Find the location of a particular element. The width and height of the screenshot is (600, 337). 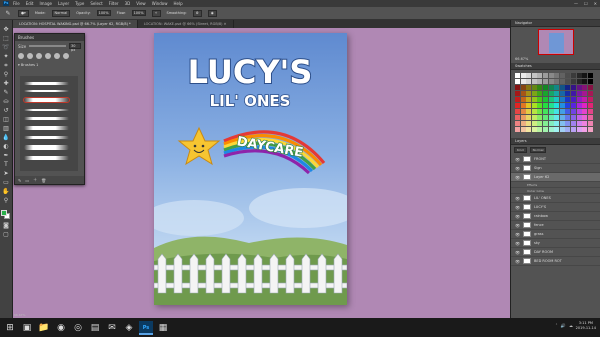

brush-tool-icon: ✎ is located at coordinates (8, 13).